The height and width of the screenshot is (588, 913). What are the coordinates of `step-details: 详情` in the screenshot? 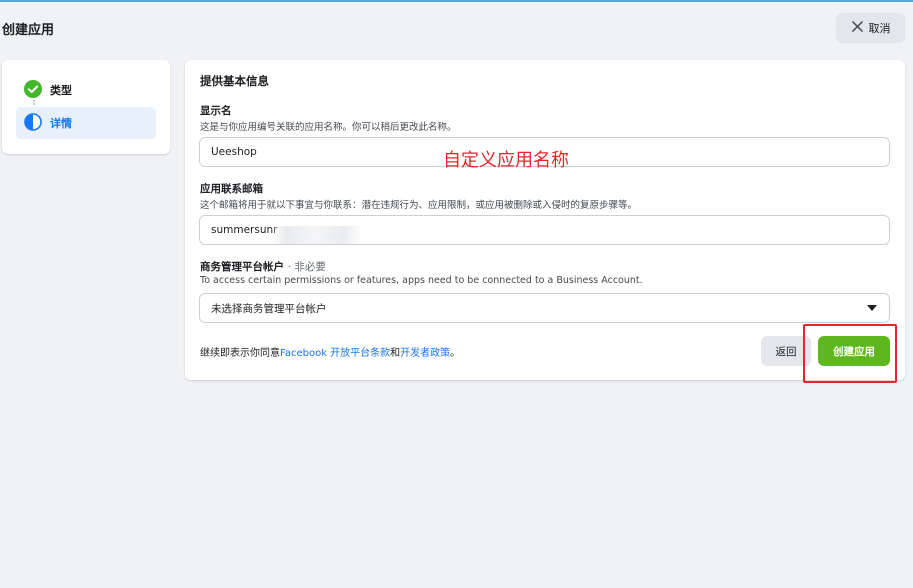 It's located at (86, 123).